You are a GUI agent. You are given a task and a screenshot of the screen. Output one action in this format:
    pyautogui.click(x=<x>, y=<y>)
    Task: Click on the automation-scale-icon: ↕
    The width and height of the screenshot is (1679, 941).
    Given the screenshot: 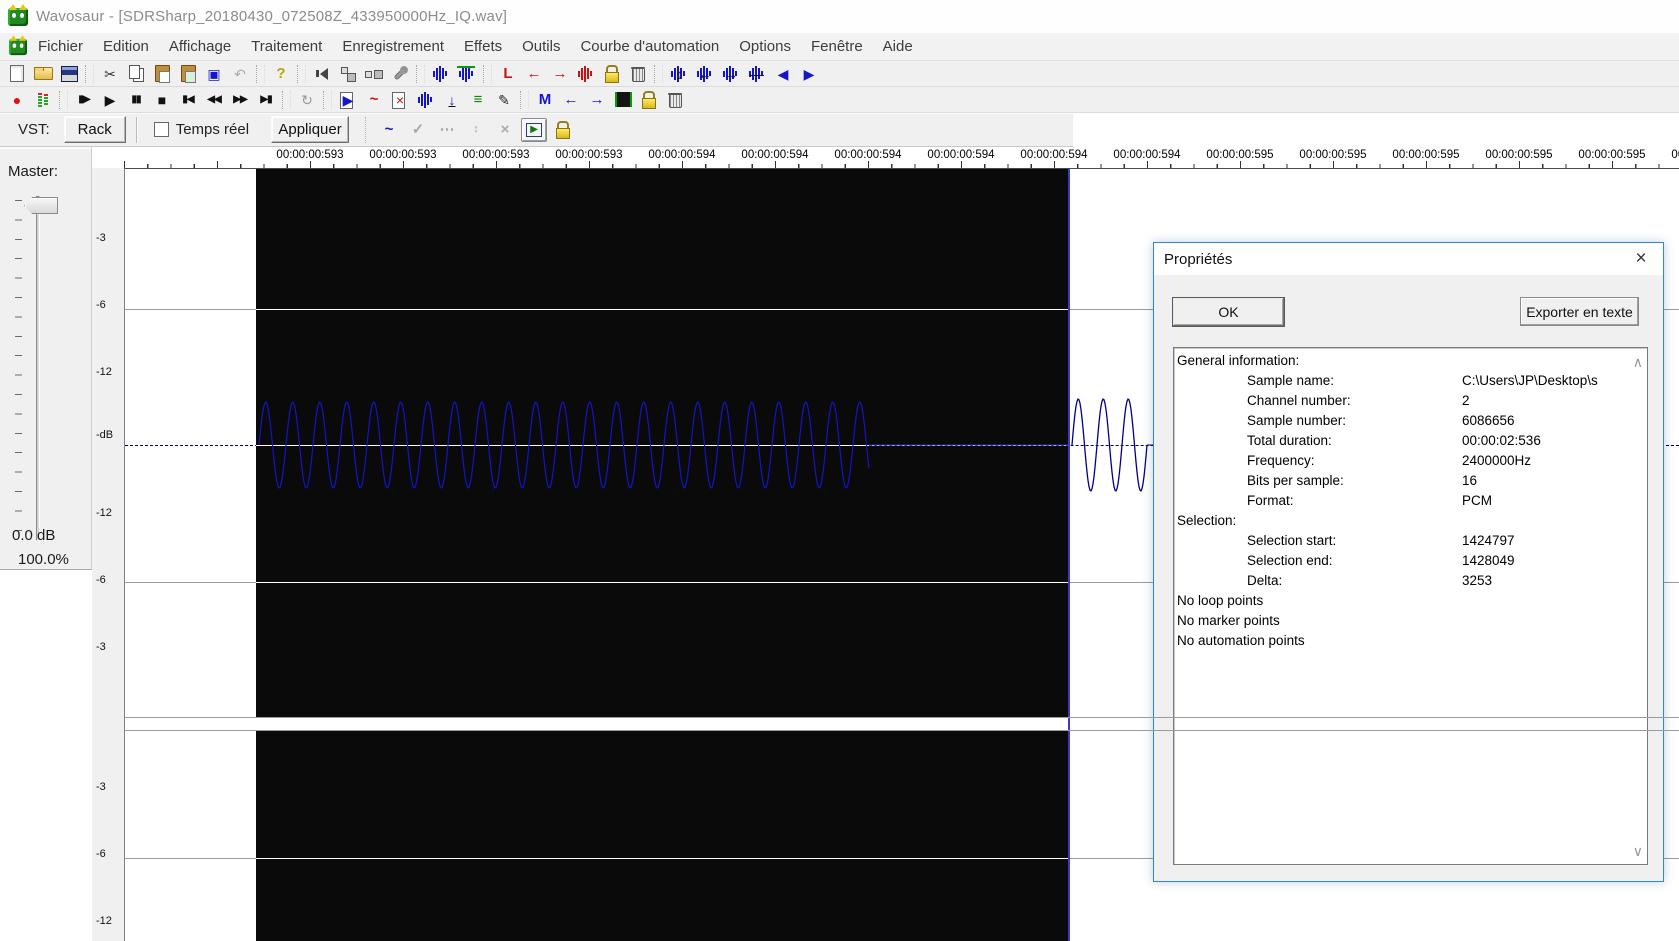 What is the action you would take?
    pyautogui.click(x=476, y=130)
    